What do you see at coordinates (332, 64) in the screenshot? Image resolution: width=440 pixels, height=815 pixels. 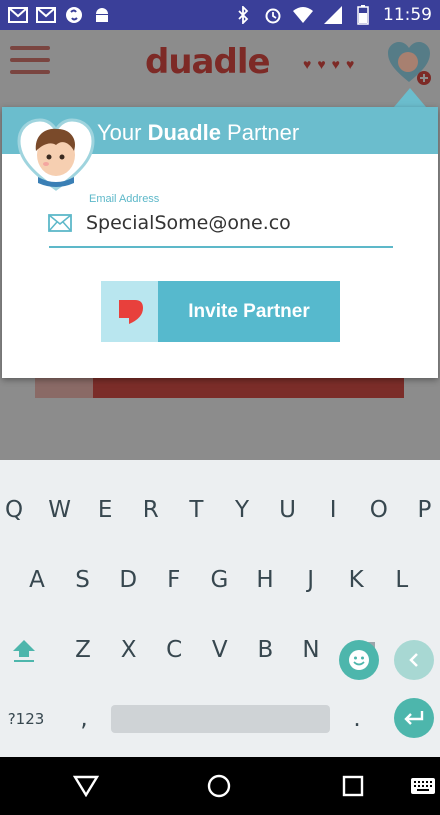 I see `logo-hearts: ♥♥♥♥` at bounding box center [332, 64].